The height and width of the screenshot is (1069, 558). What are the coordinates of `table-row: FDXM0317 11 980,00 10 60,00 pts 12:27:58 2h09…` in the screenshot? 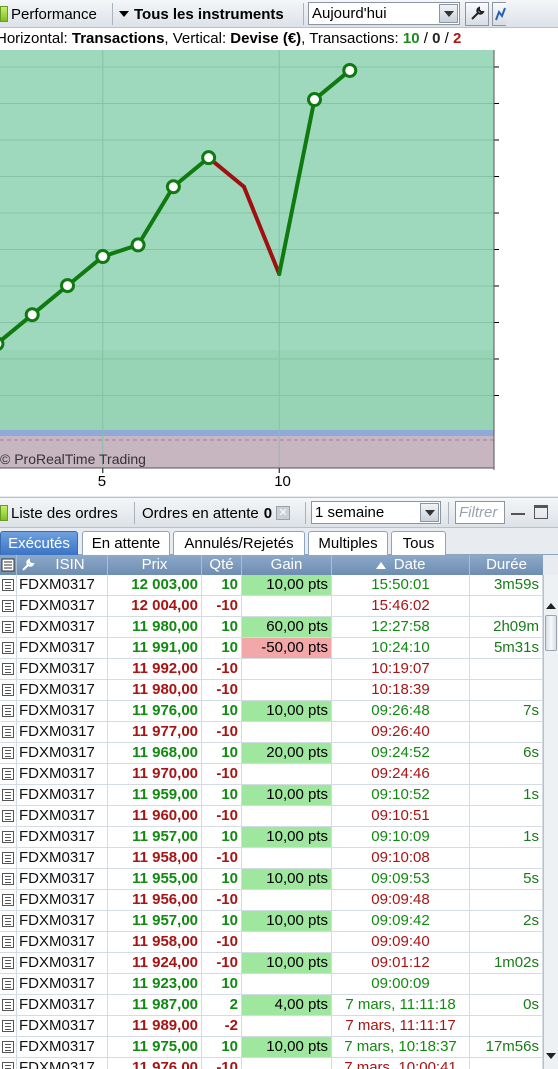 It's located at (271, 627).